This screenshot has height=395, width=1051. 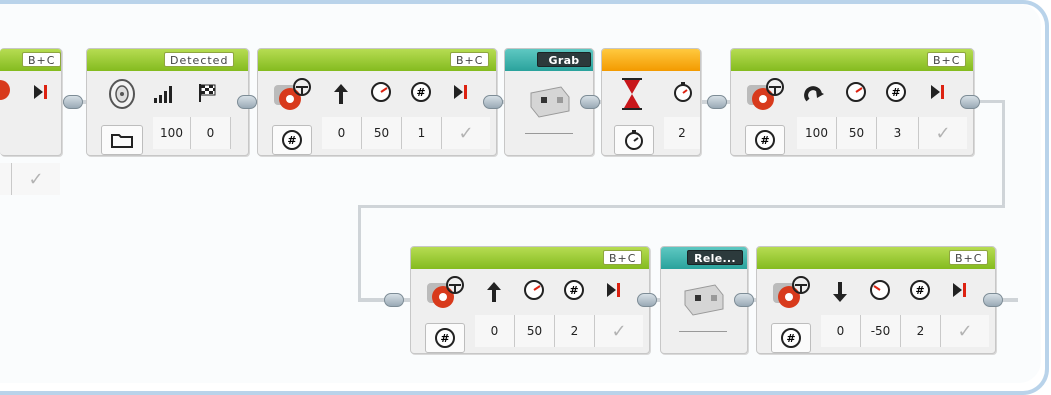 I want to click on mode-badge: Detected, so click(x=199, y=59).